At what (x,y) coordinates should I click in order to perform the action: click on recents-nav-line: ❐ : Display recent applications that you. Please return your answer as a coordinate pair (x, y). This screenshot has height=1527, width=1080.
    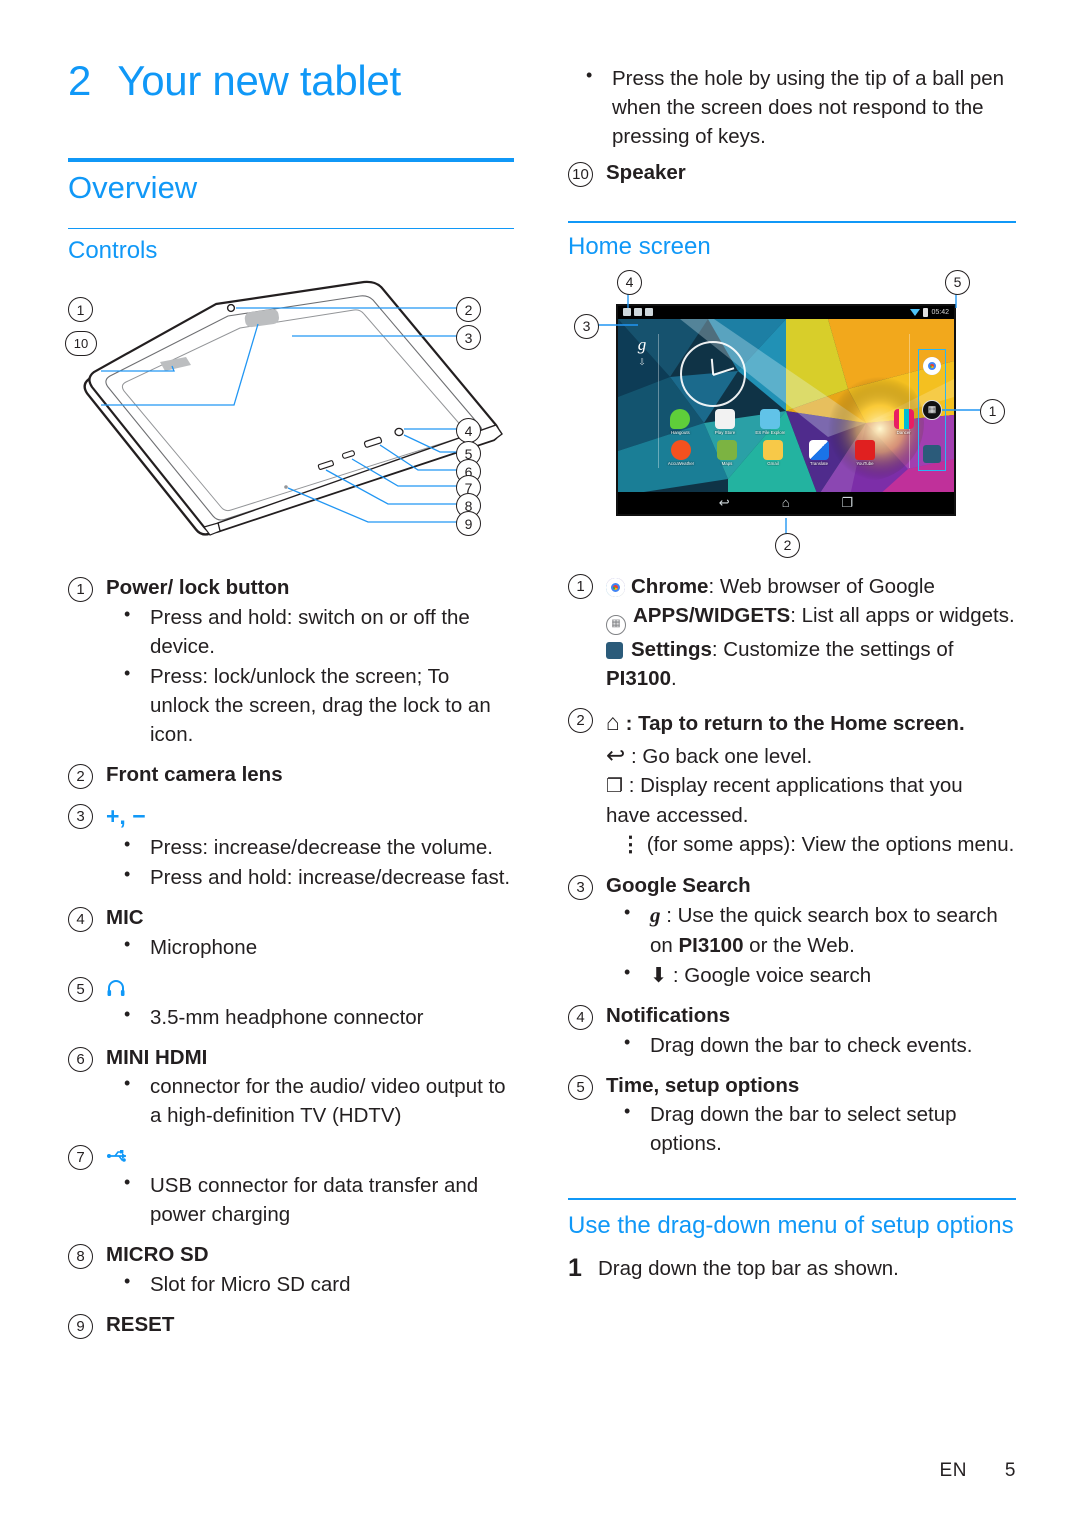
    Looking at the image, I should click on (811, 786).